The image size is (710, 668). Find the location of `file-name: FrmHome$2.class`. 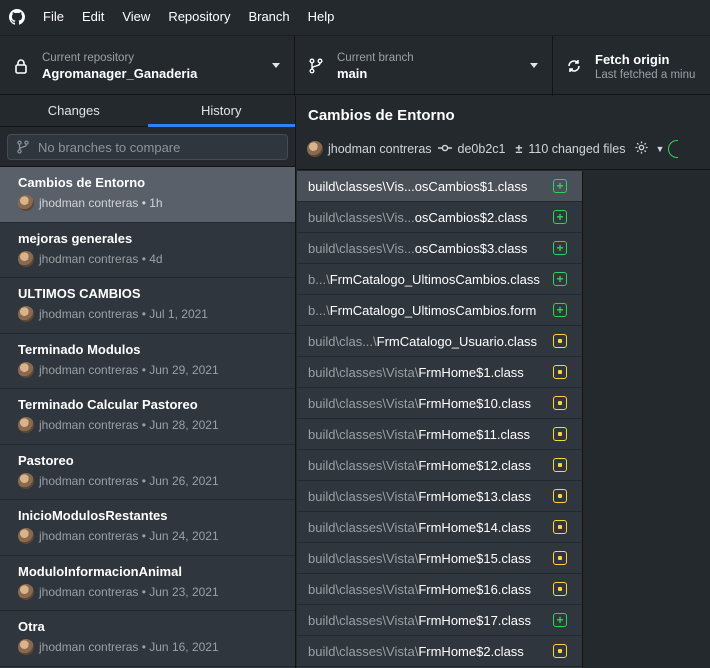

file-name: FrmHome$2.class is located at coordinates (471, 651).